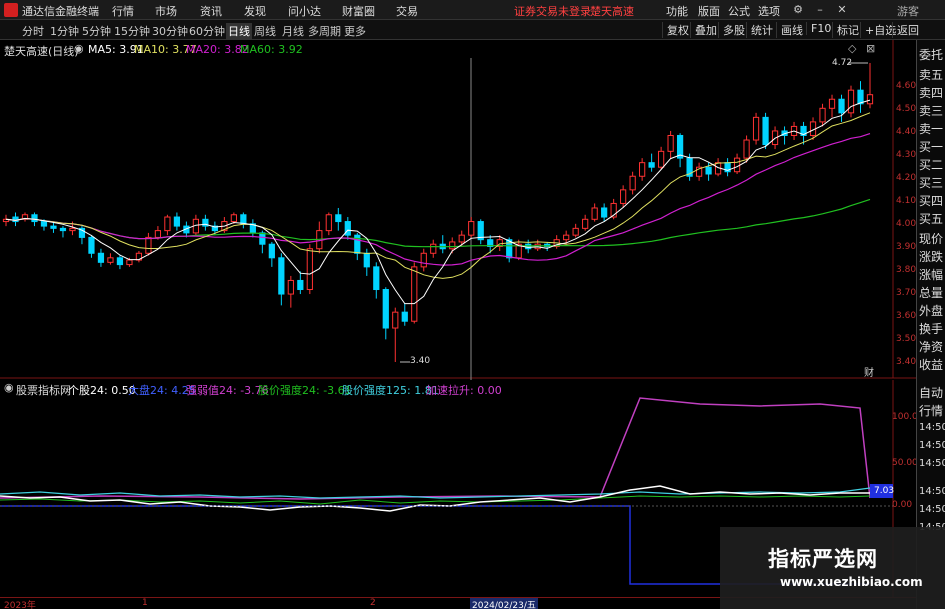  I want to click on tool-f10: F10, so click(818, 28).